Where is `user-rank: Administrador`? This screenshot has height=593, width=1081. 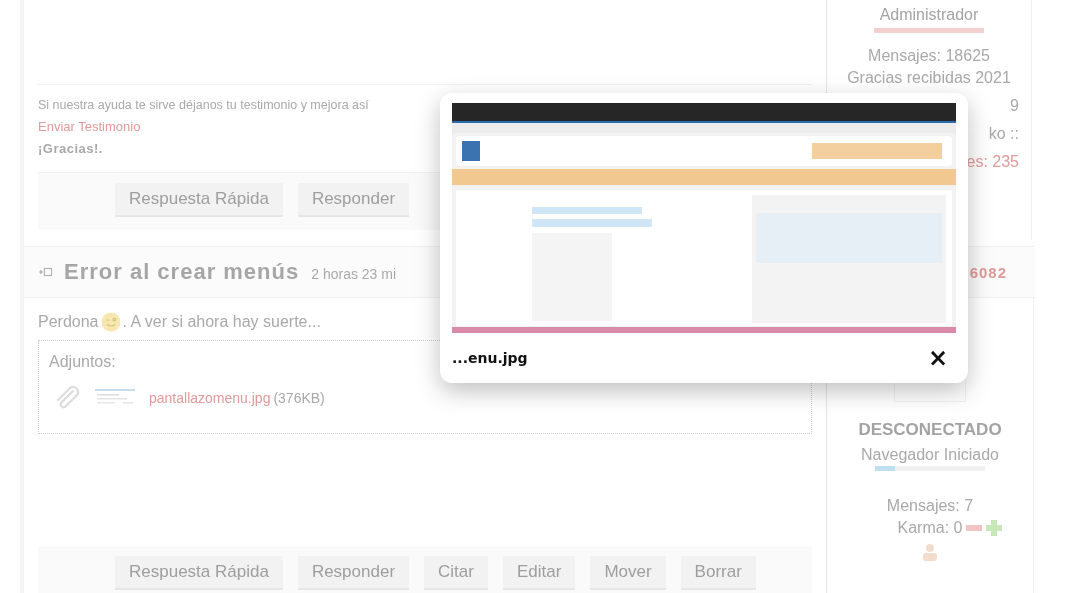
user-rank: Administrador is located at coordinates (929, 15).